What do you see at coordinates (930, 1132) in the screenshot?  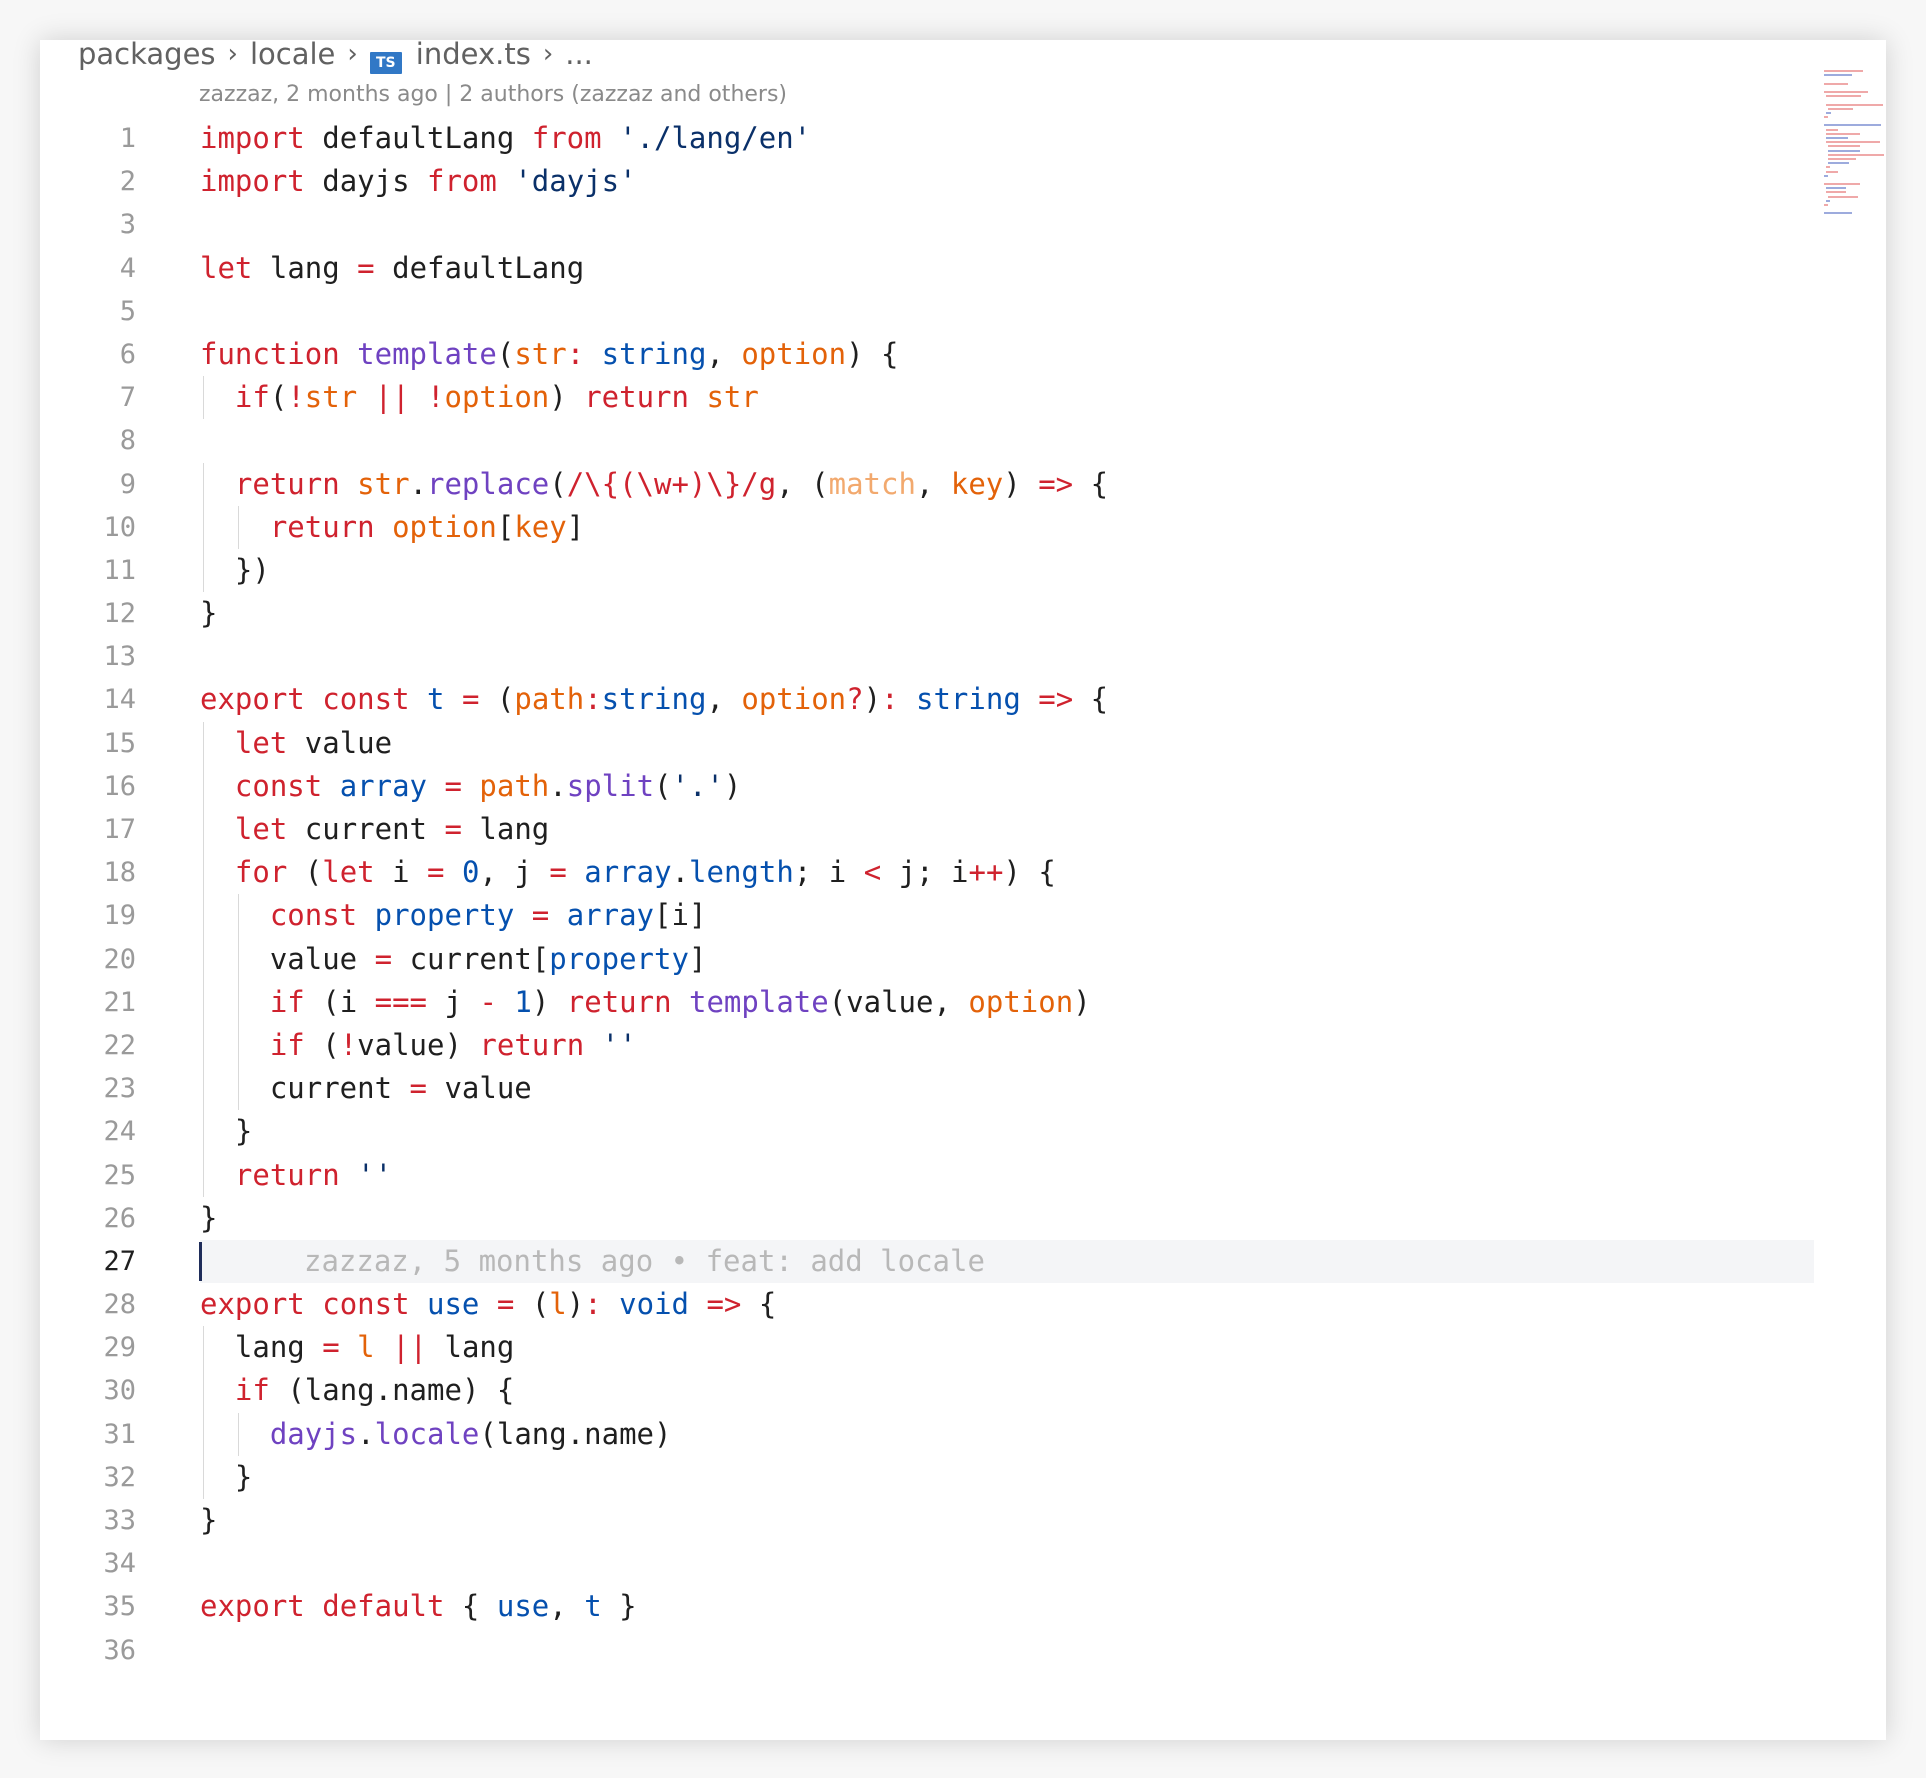 I see `code-line: 24 }` at bounding box center [930, 1132].